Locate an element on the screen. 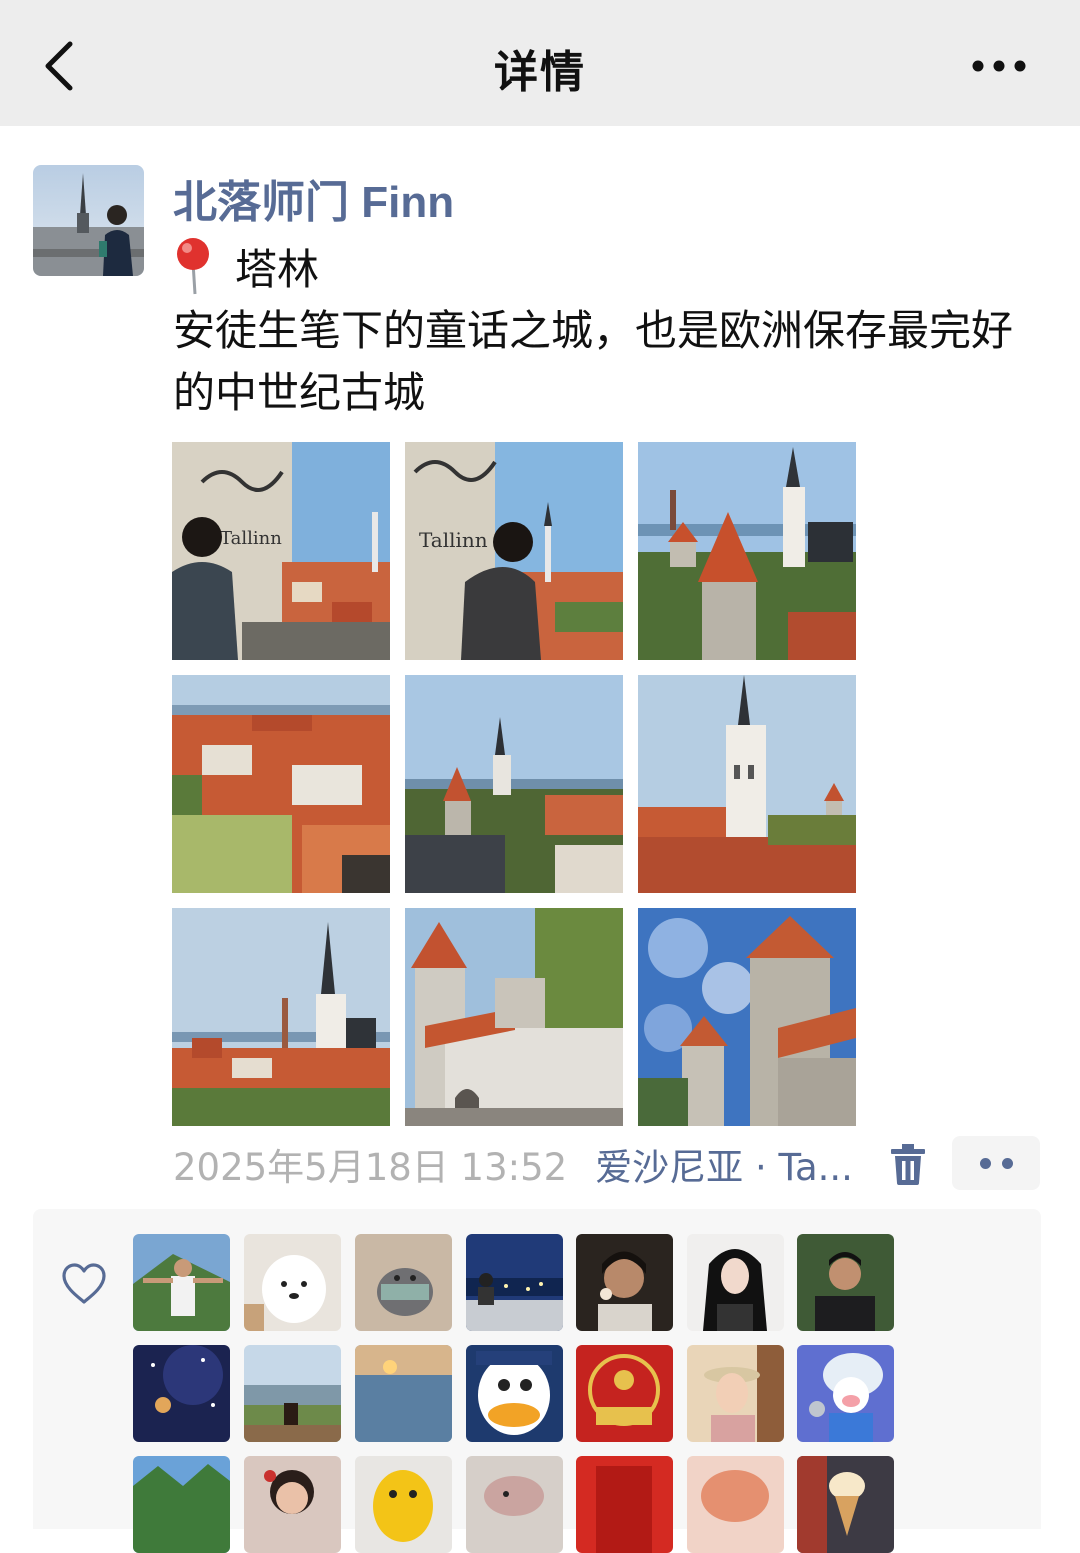  map-pin-icon is located at coordinates (193, 266).